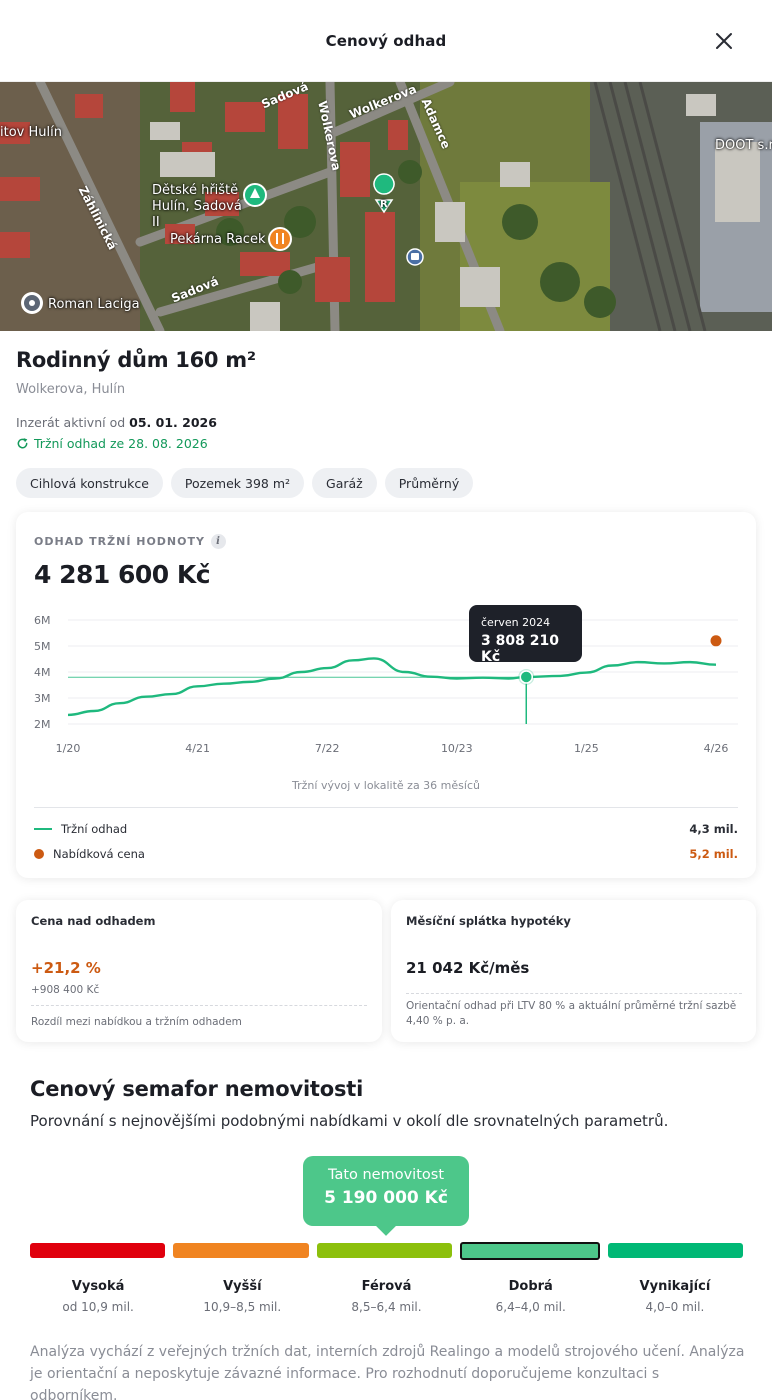 The width and height of the screenshot is (772, 1400). I want to click on legend-market-estimate: Tržní odhad 4,3 mil., so click(386, 829).